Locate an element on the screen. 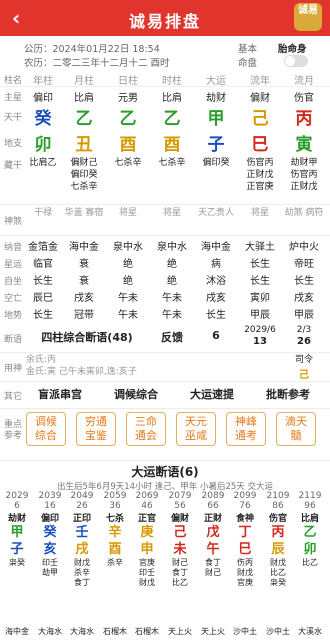  dayun-column: 2089 66 正财戊午食丁 财己 is located at coordinates (213, 534).